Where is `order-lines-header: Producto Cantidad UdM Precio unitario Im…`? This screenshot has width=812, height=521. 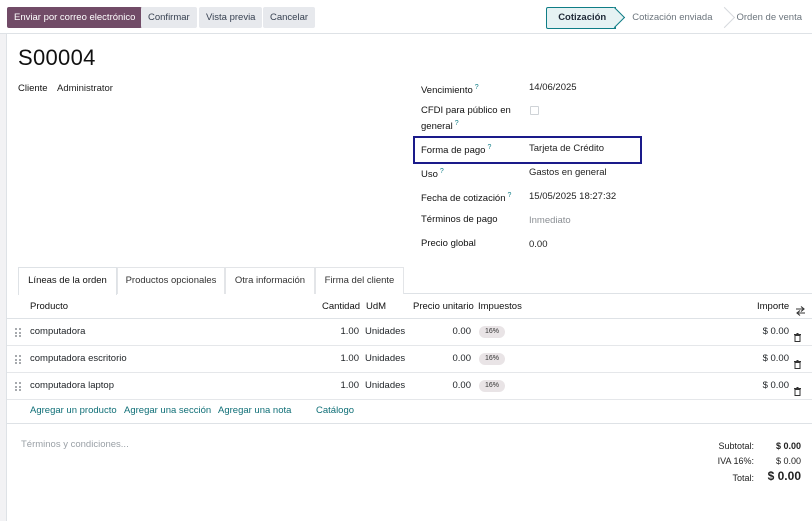
order-lines-header: Producto Cantidad UdM Precio unitario Im… is located at coordinates (409, 307).